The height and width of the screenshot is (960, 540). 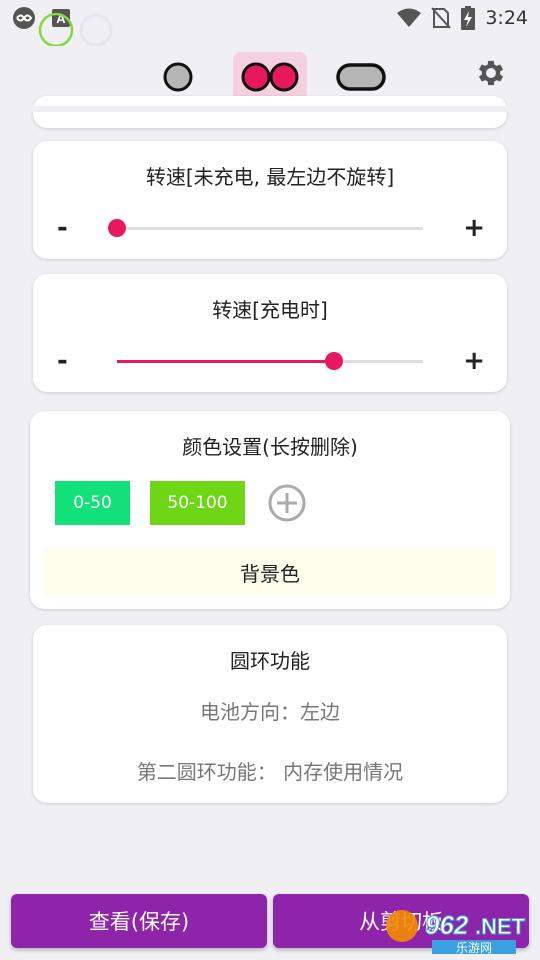 What do you see at coordinates (270, 109) in the screenshot?
I see `topbar-separator` at bounding box center [270, 109].